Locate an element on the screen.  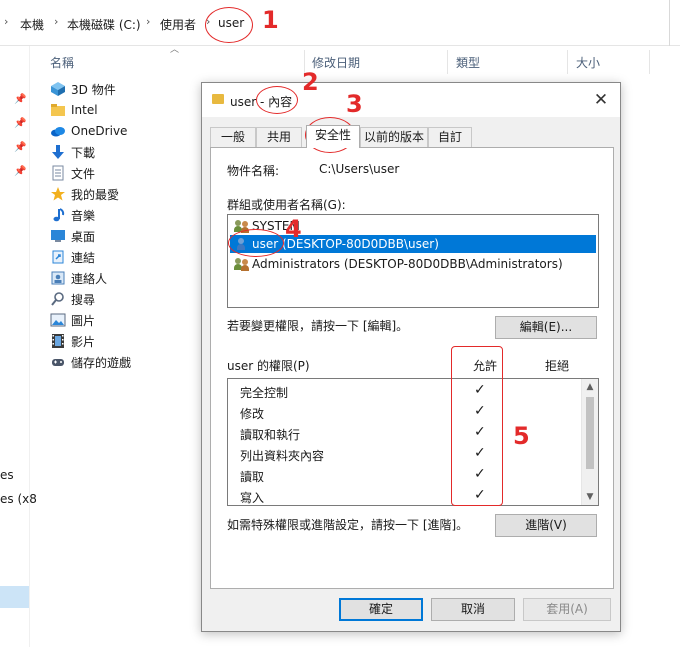
permissions-scrollbar: ▲ ▼ is located at coordinates (589, 442).